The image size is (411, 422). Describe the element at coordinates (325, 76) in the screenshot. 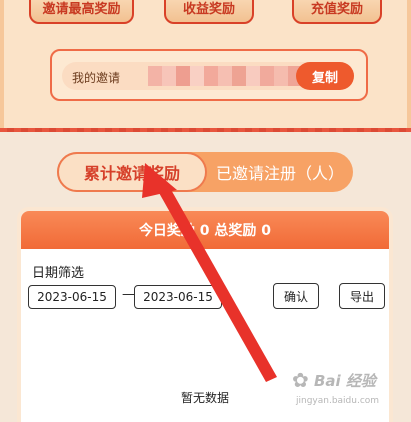

I see `copy-button: 复制` at that location.